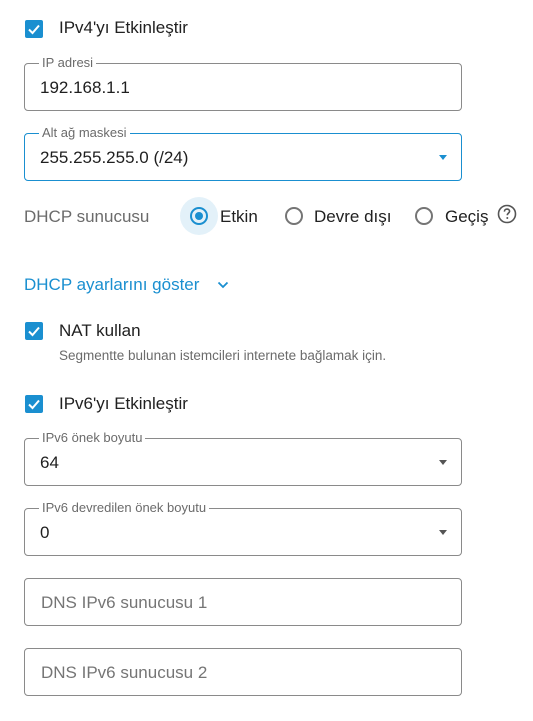 The width and height of the screenshot is (533, 721). I want to click on dhcp-settings-link: DHCP ayarlarını göster, so click(111, 285).